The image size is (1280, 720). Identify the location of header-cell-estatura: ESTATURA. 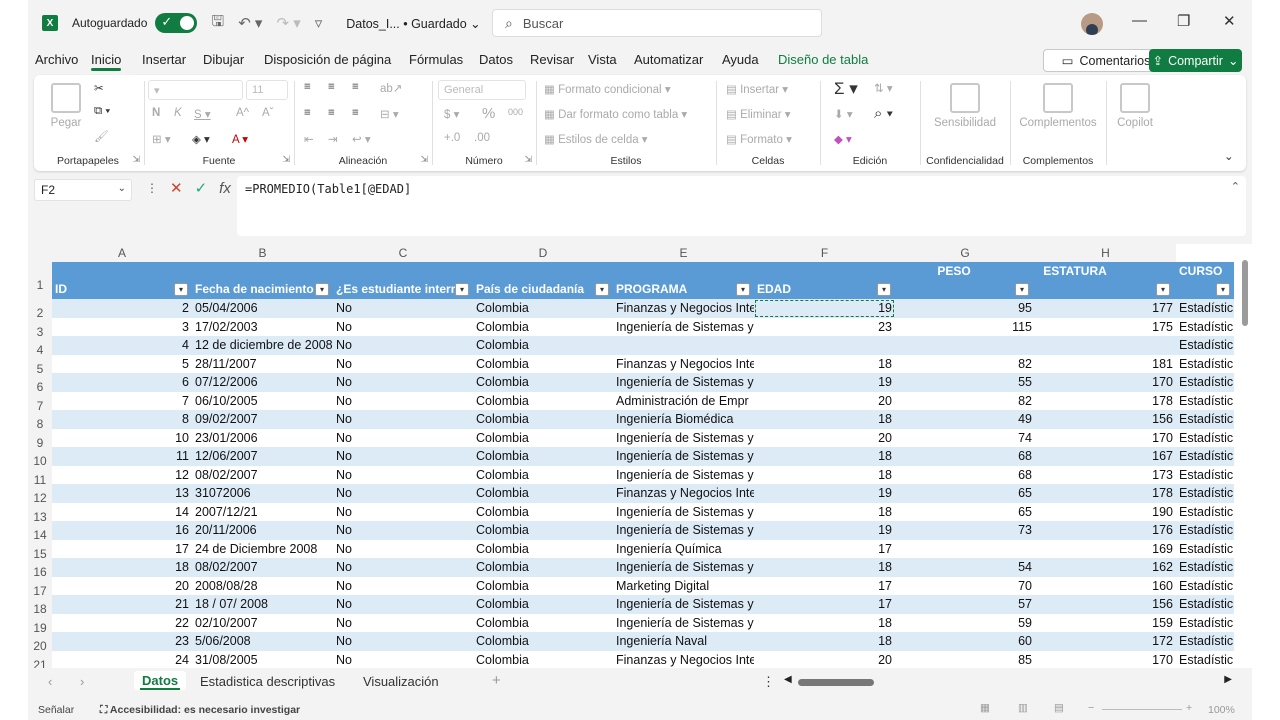
(1075, 271).